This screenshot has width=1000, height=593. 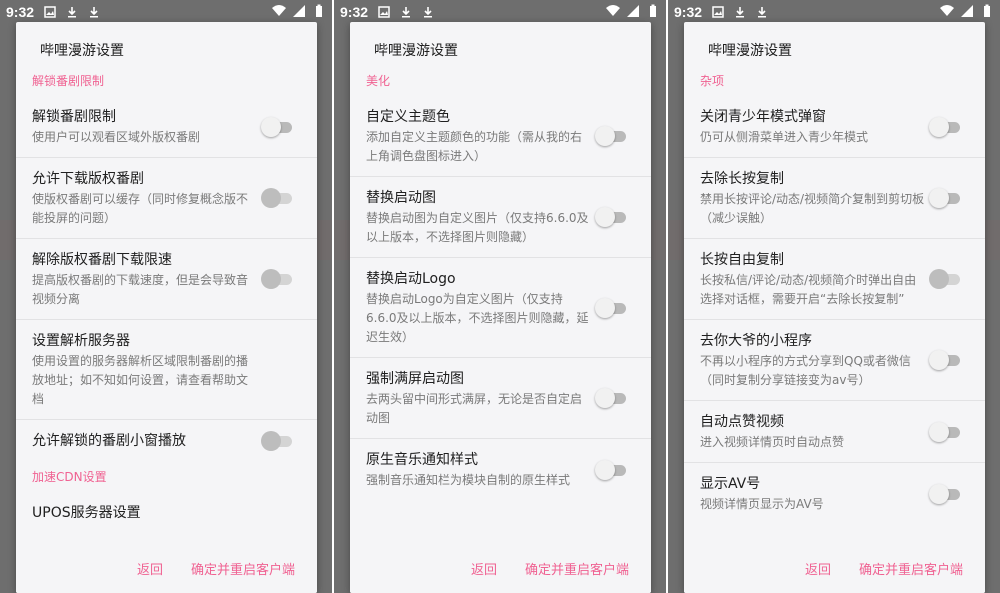 I want to click on settings-item-title: 自定义主题色, so click(x=408, y=117).